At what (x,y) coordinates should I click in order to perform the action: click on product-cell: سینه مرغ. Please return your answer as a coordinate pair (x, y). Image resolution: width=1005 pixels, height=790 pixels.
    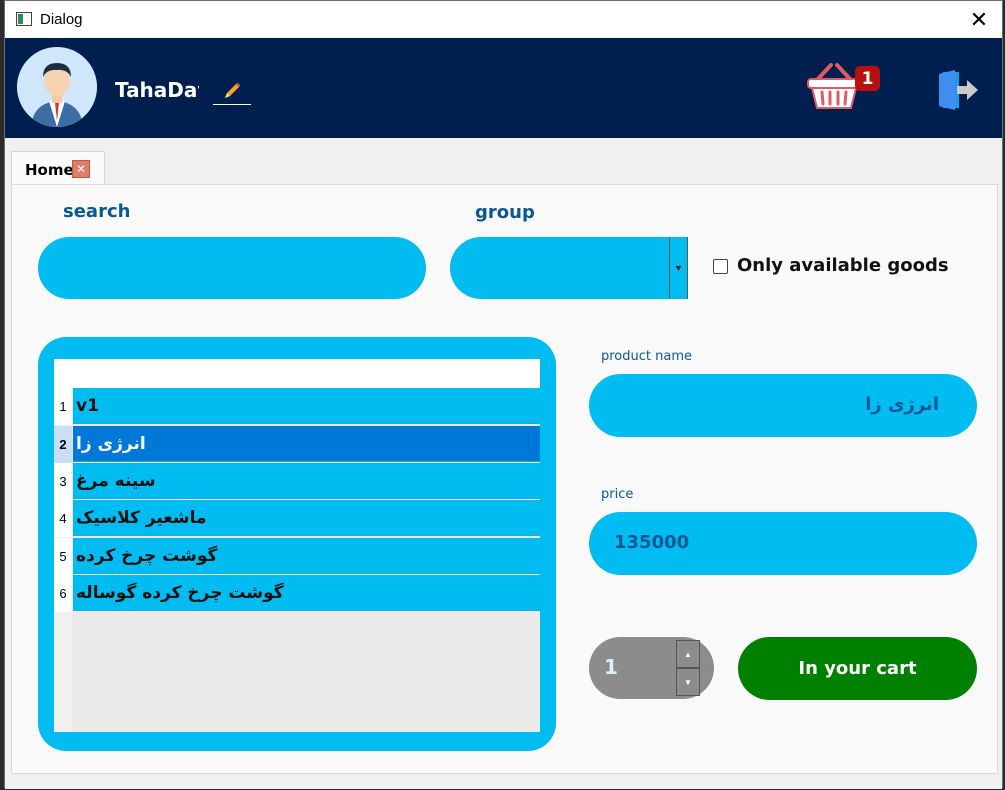
    Looking at the image, I should click on (306, 481).